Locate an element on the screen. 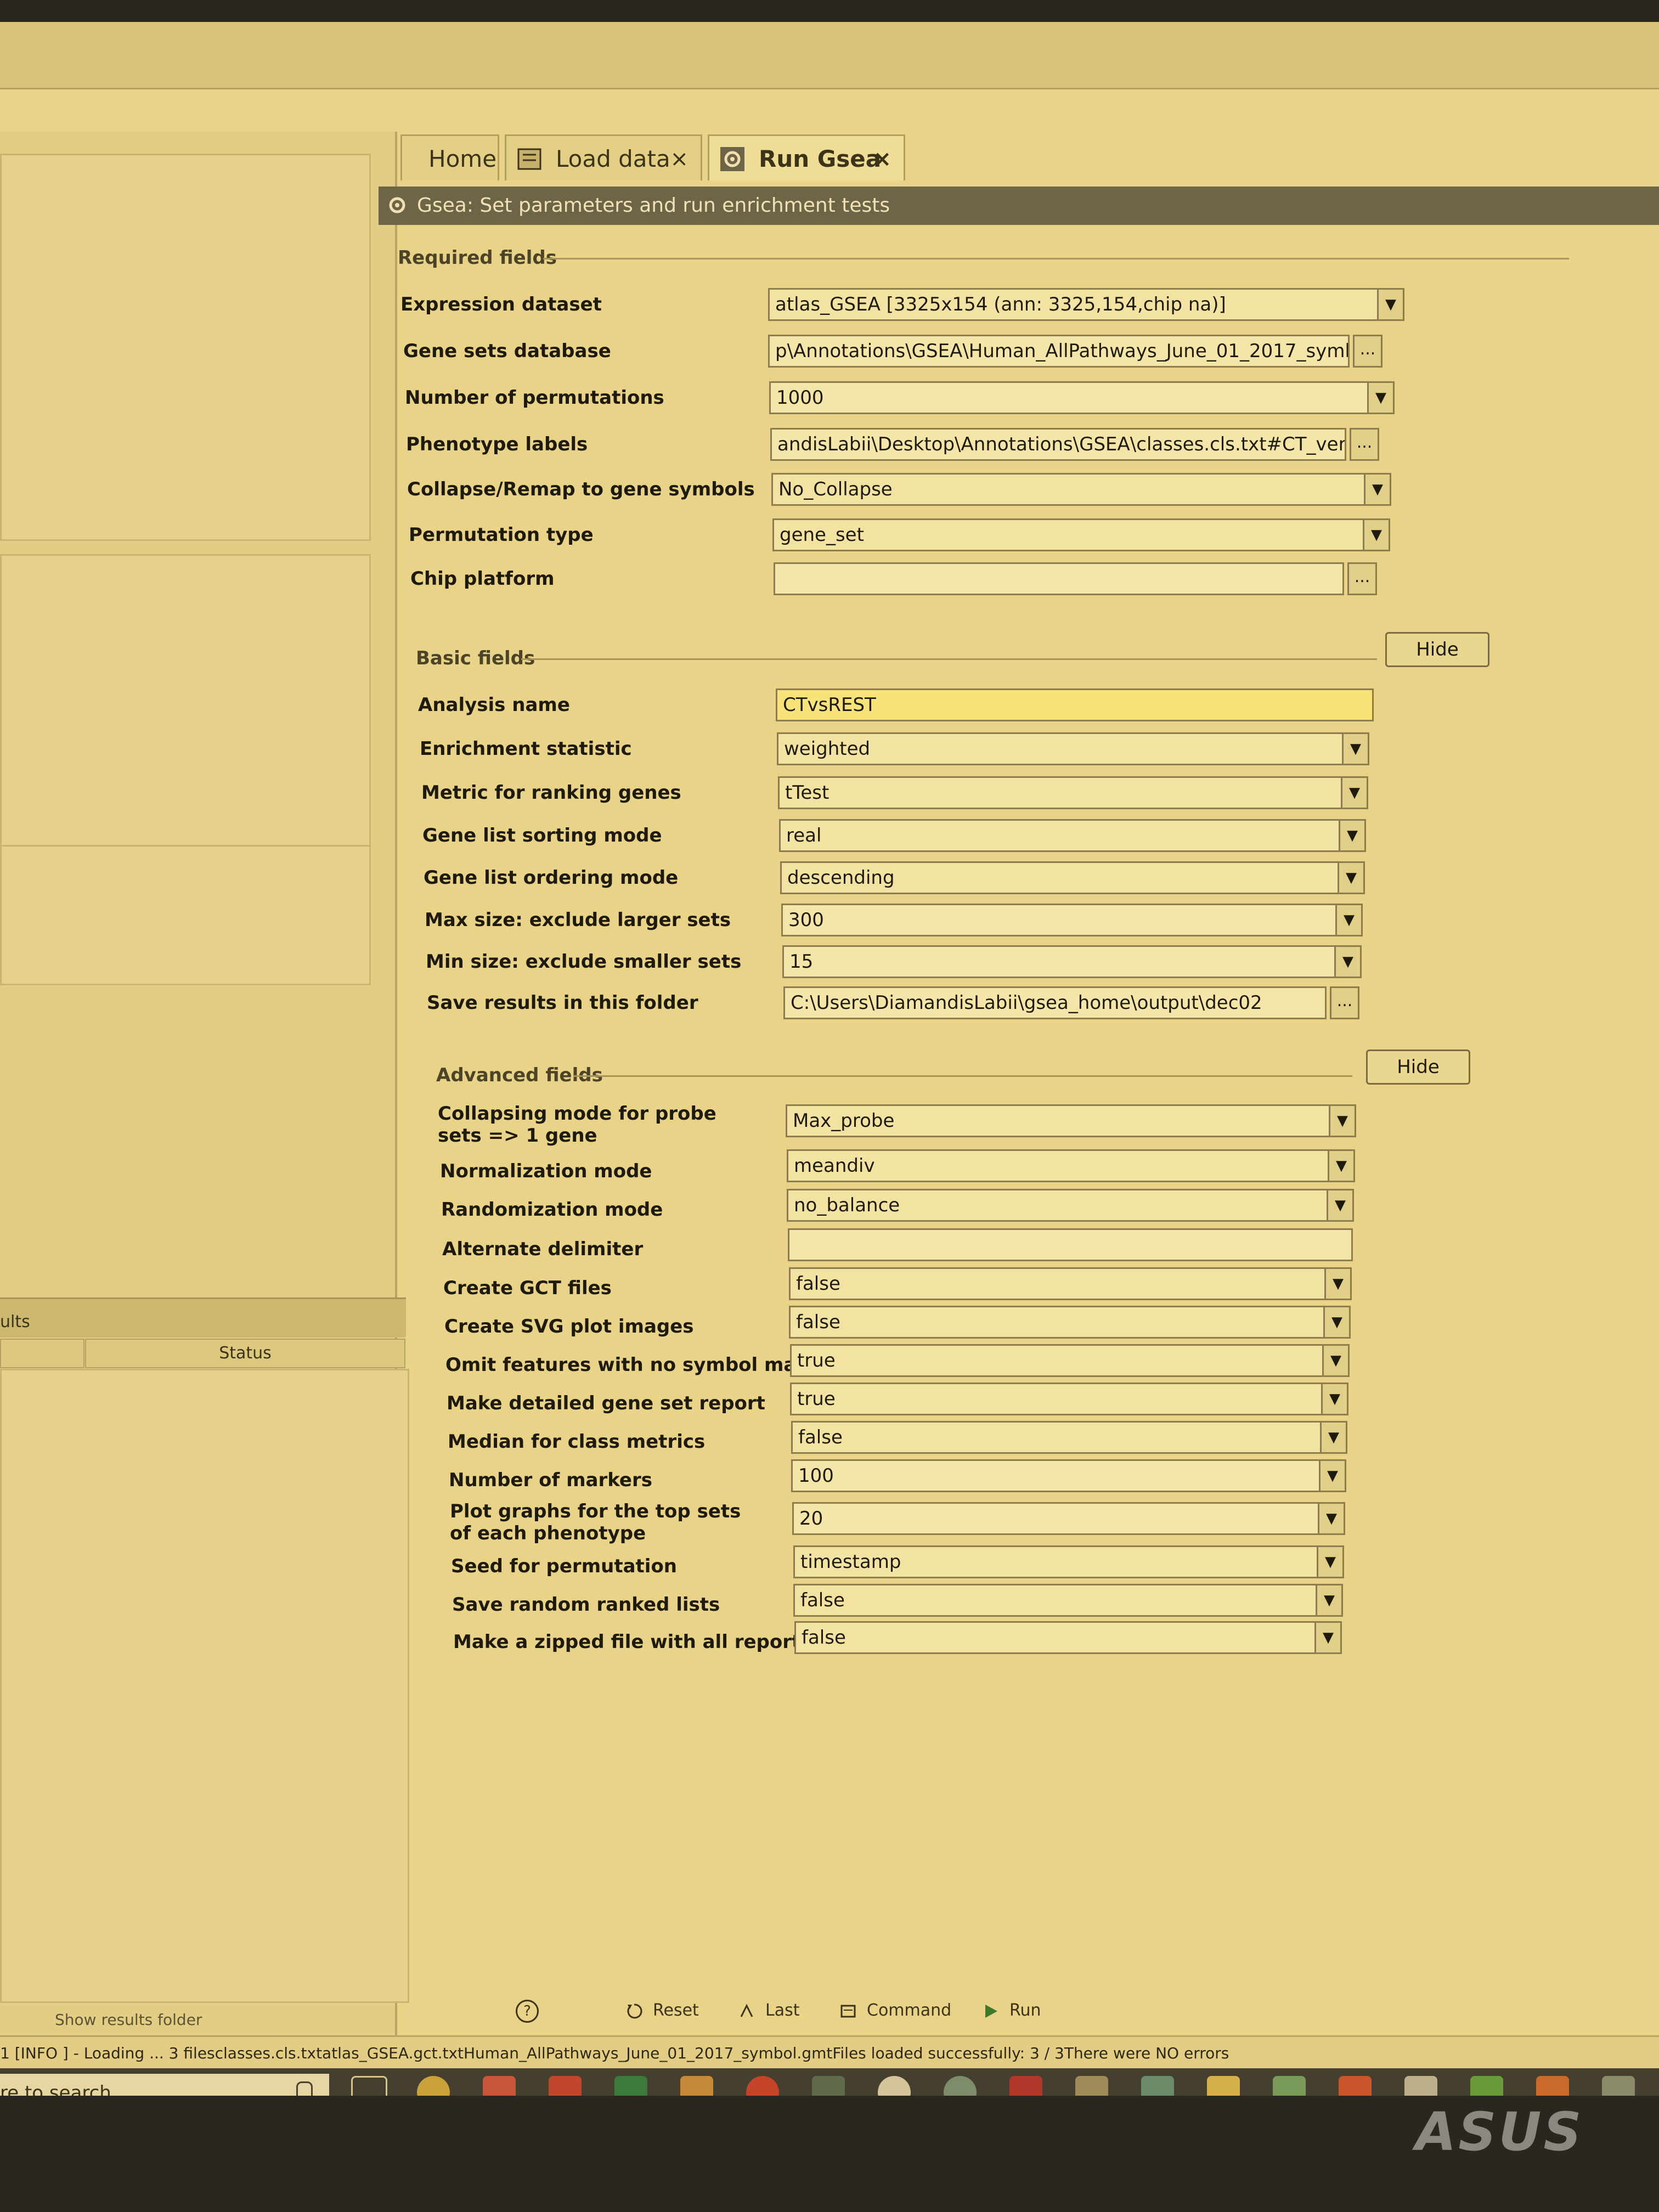  run-button: Run is located at coordinates (1012, 2011).